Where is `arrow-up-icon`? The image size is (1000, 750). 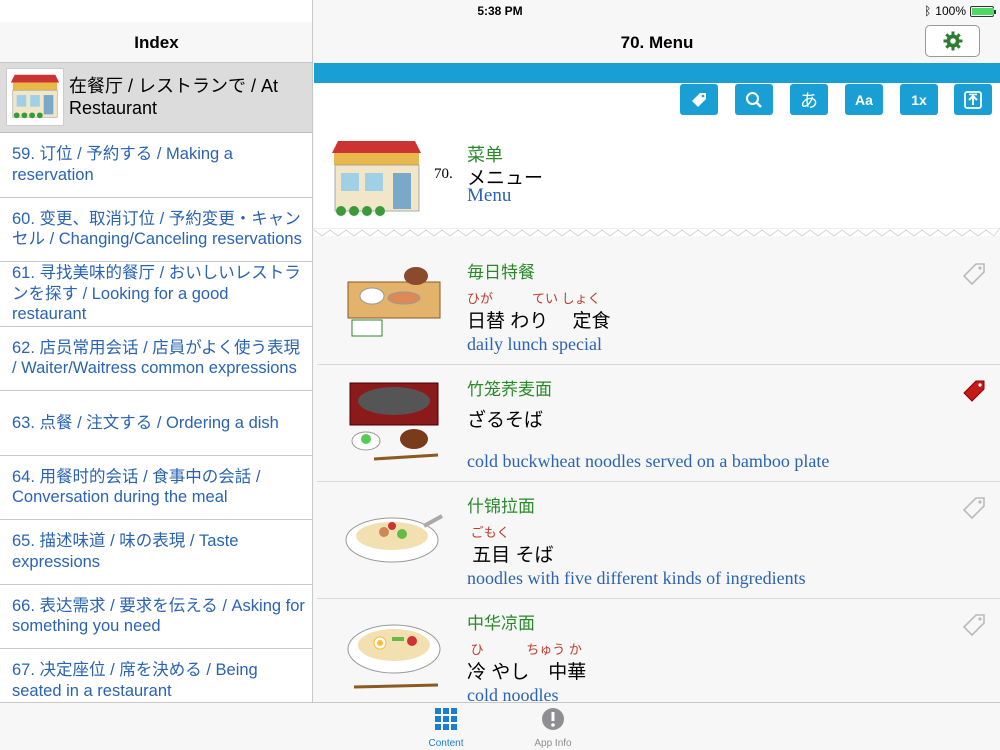
arrow-up-icon is located at coordinates (973, 99).